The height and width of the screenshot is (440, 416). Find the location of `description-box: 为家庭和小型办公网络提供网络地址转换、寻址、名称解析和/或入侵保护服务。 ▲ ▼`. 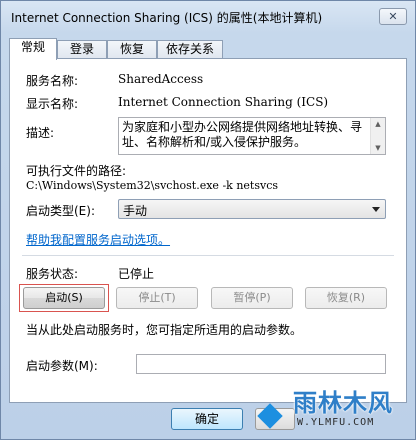

description-box: 为家庭和小型办公网络提供网络地址转换、寻址、名称解析和/或入侵保护服务。 ▲ ▼ is located at coordinates (252, 136).